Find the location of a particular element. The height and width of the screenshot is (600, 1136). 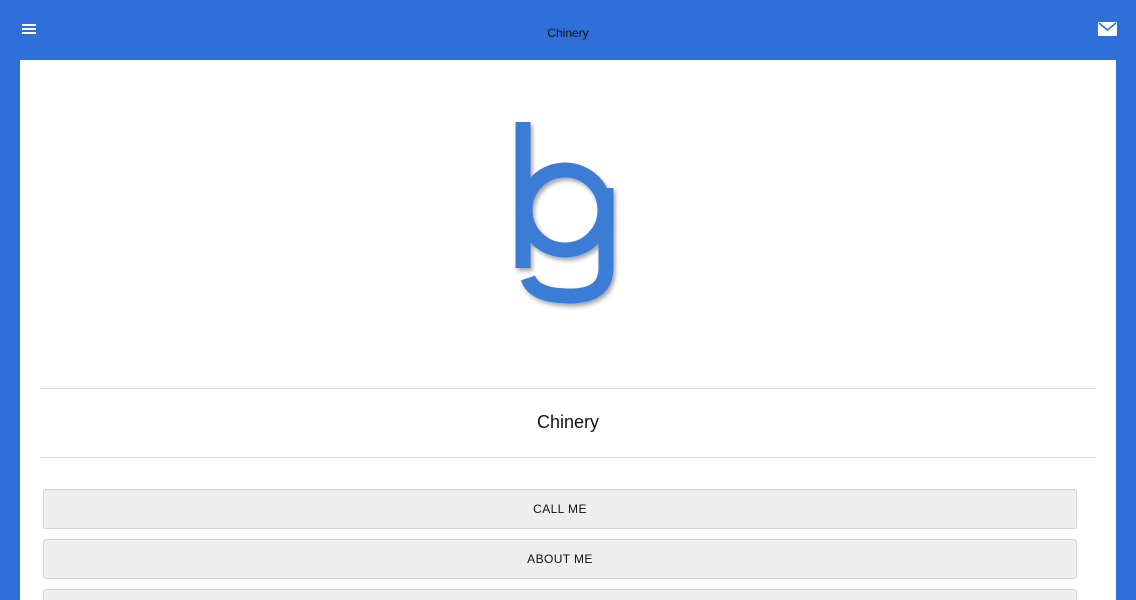

mail-button is located at coordinates (1107, 29).